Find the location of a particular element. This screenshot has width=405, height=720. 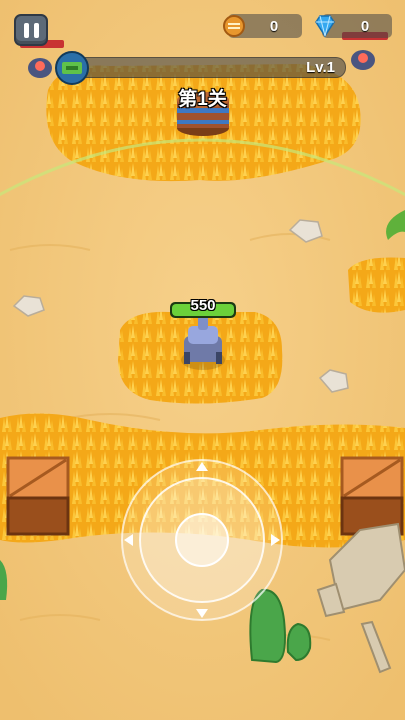

diamond-icon is located at coordinates (325, 26).